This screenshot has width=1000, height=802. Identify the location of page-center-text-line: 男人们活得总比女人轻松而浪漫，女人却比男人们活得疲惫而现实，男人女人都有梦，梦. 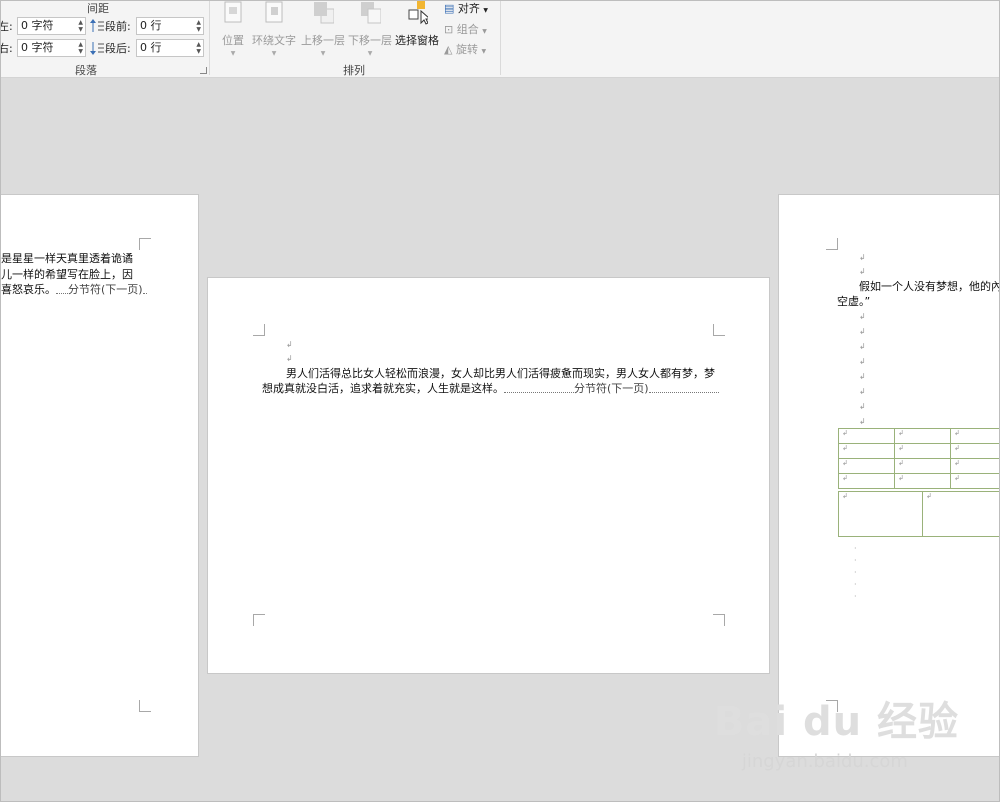
(500, 373).